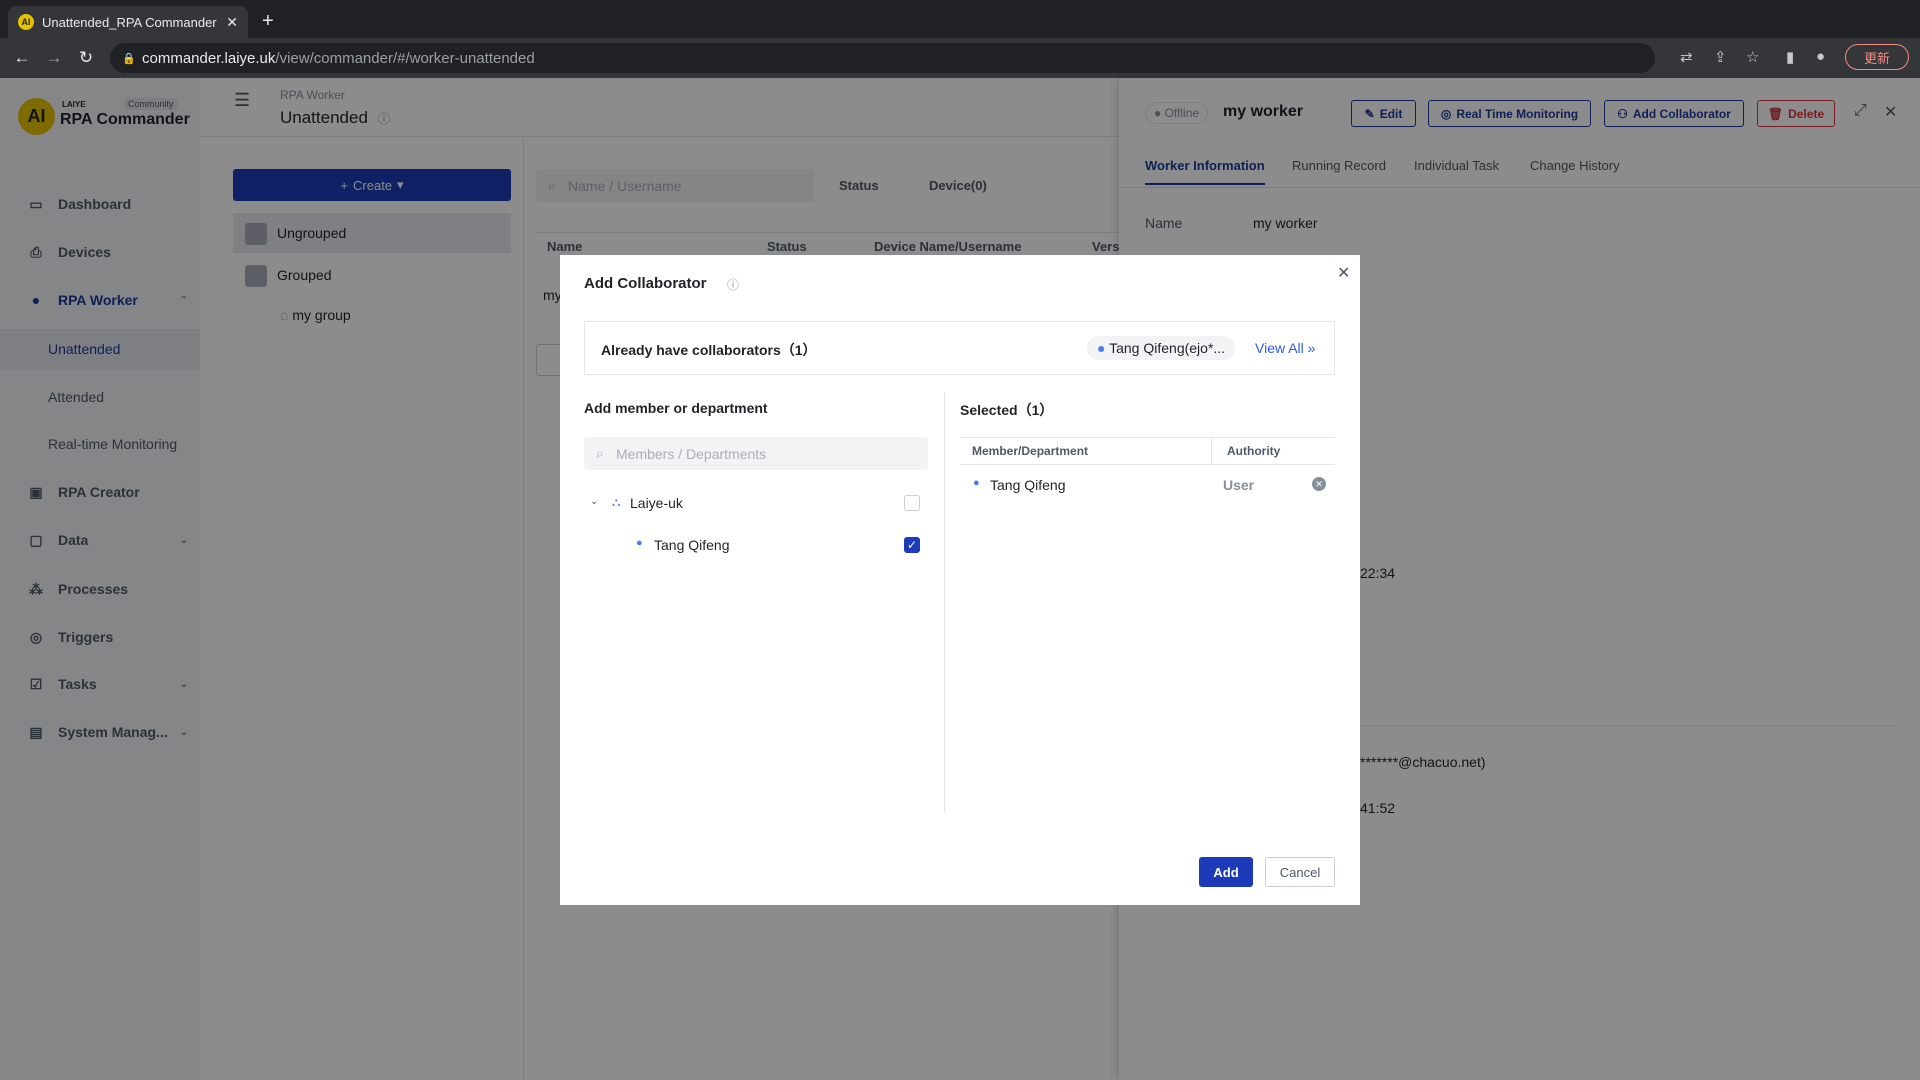 The image size is (1920, 1080). Describe the element at coordinates (600, 453) in the screenshot. I see `search-icon: ⌕` at that location.